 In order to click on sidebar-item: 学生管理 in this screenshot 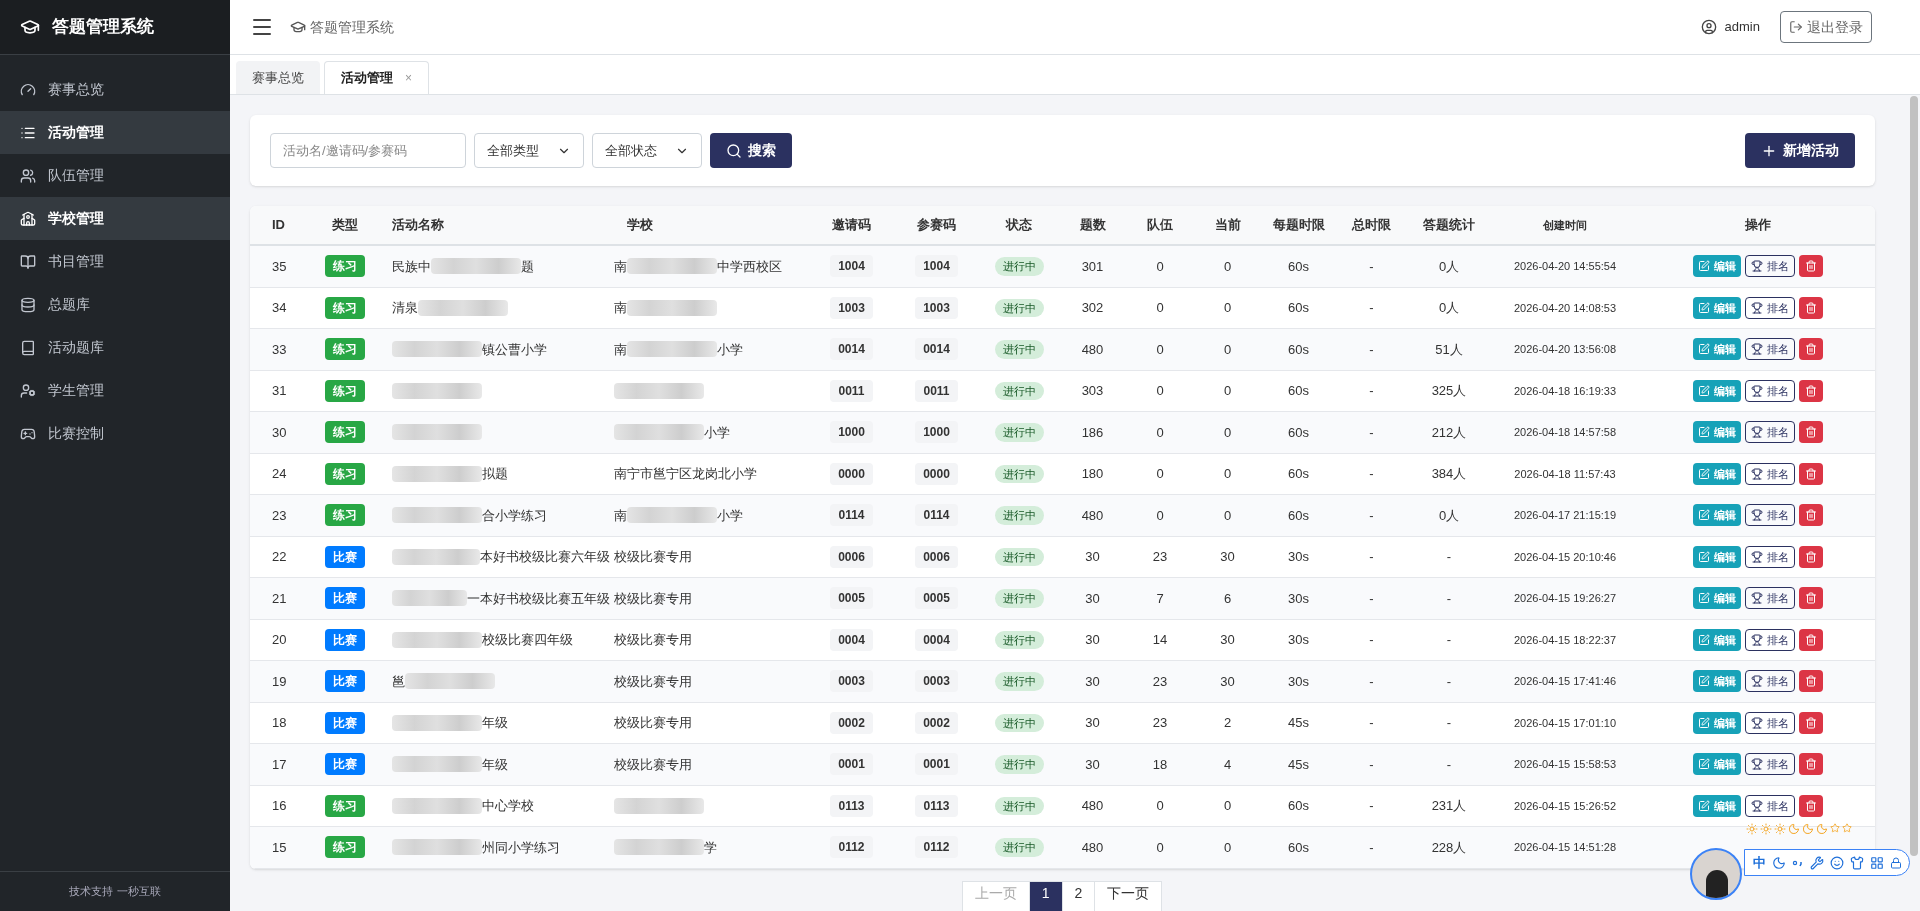, I will do `click(115, 390)`.